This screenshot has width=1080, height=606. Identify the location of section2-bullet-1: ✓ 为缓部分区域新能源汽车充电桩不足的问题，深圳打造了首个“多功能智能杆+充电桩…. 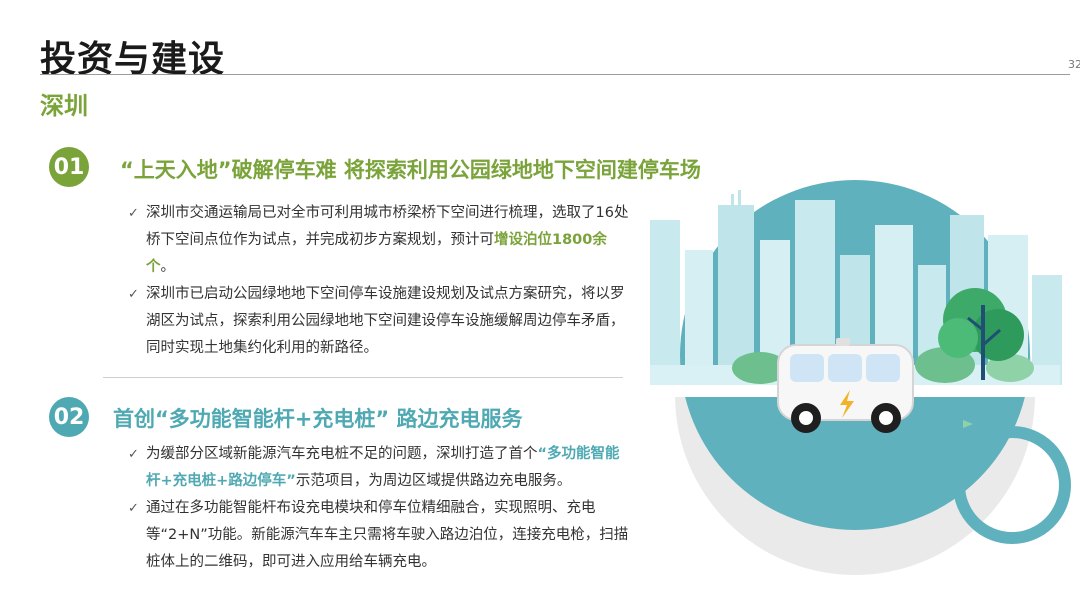
(380, 468).